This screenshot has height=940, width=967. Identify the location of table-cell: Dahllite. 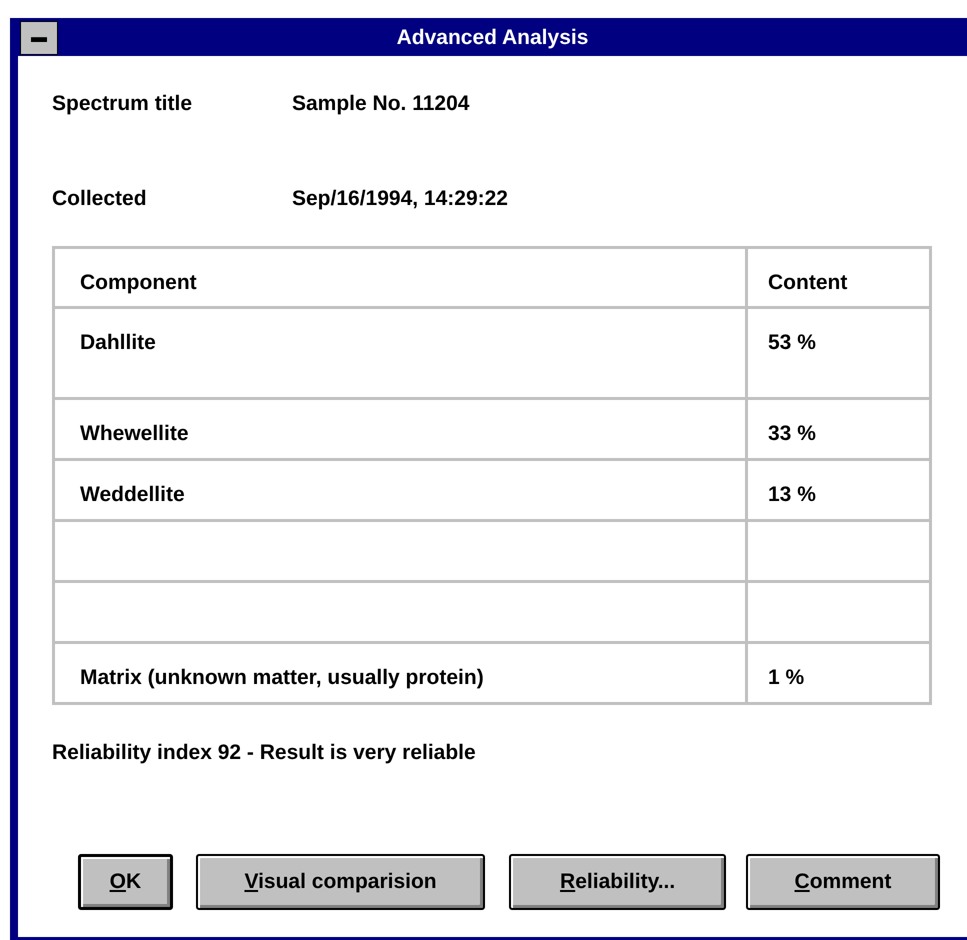
(401, 353).